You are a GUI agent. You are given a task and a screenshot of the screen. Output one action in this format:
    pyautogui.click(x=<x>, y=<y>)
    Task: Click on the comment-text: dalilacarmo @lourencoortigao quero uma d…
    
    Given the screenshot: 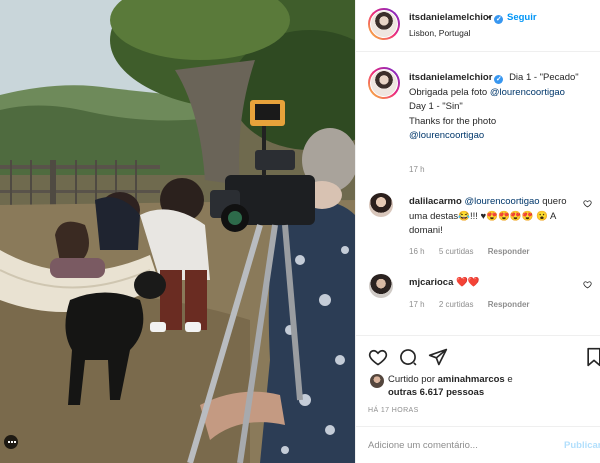 What is the action you would take?
    pyautogui.click(x=488, y=216)
    